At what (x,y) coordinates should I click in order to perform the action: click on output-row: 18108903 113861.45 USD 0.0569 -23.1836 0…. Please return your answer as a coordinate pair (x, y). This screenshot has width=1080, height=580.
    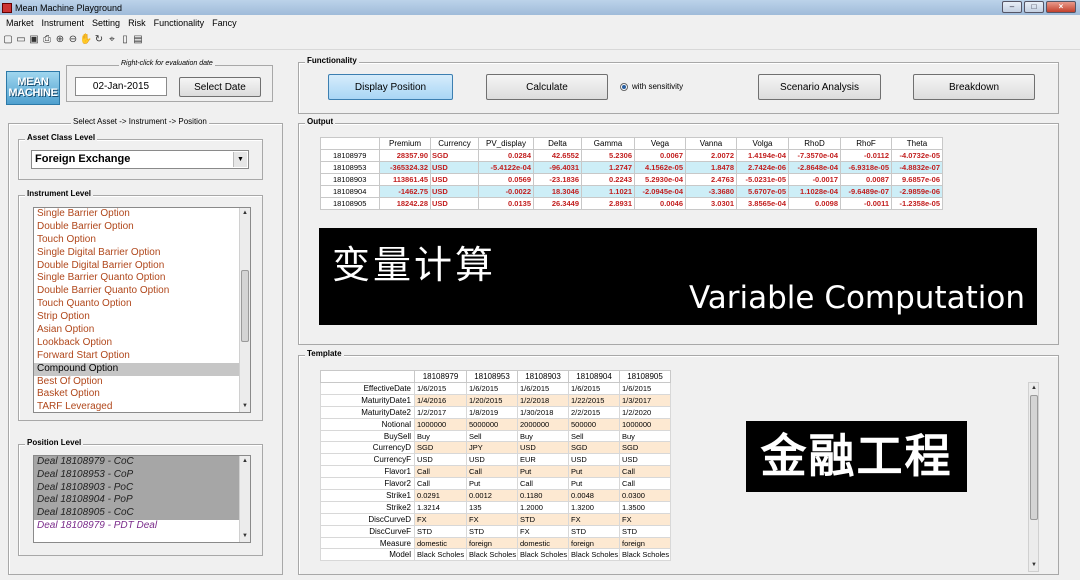
    Looking at the image, I should click on (631, 179).